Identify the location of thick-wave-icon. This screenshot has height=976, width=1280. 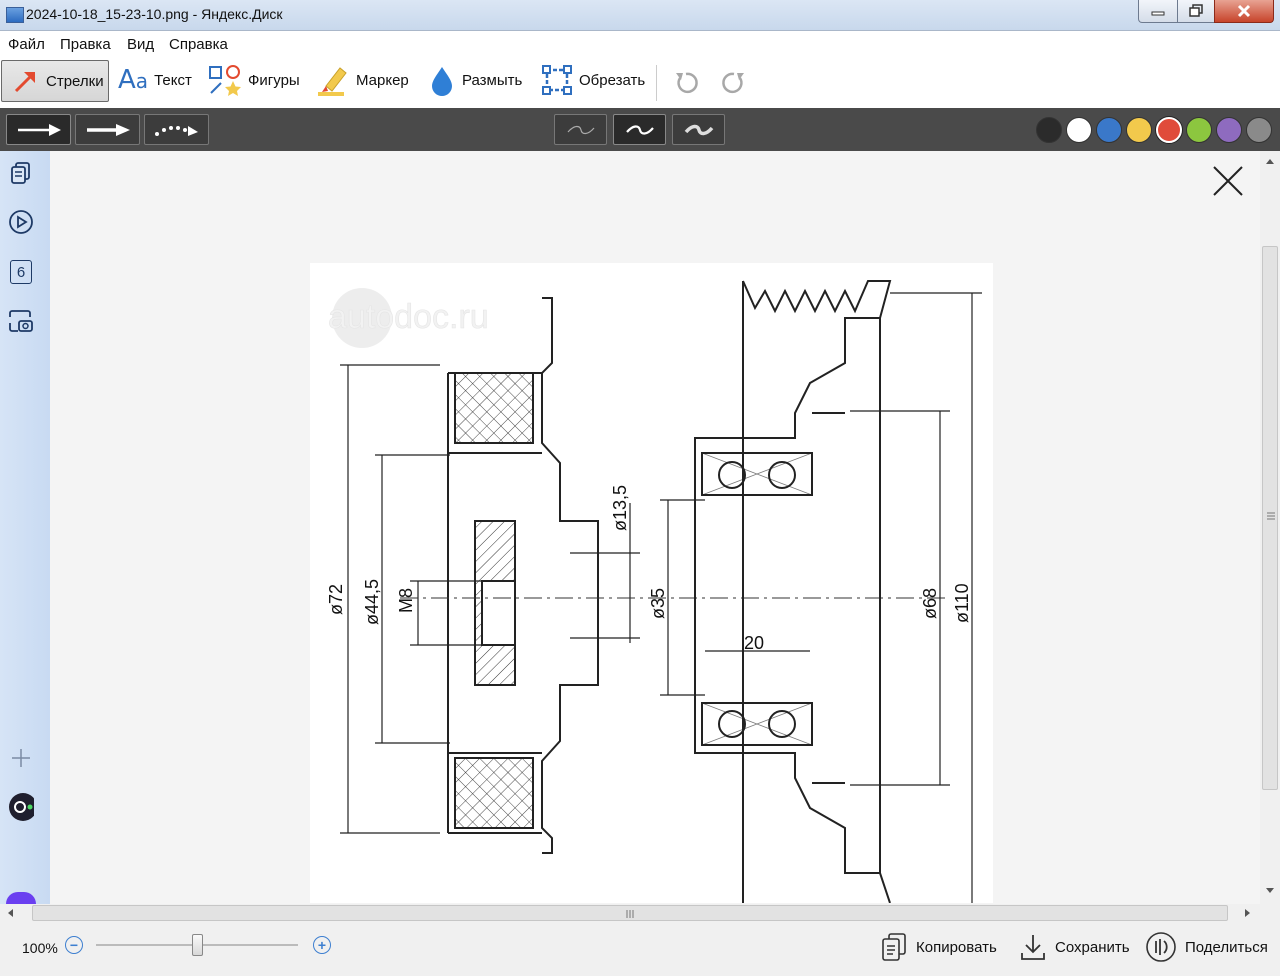
(698, 129).